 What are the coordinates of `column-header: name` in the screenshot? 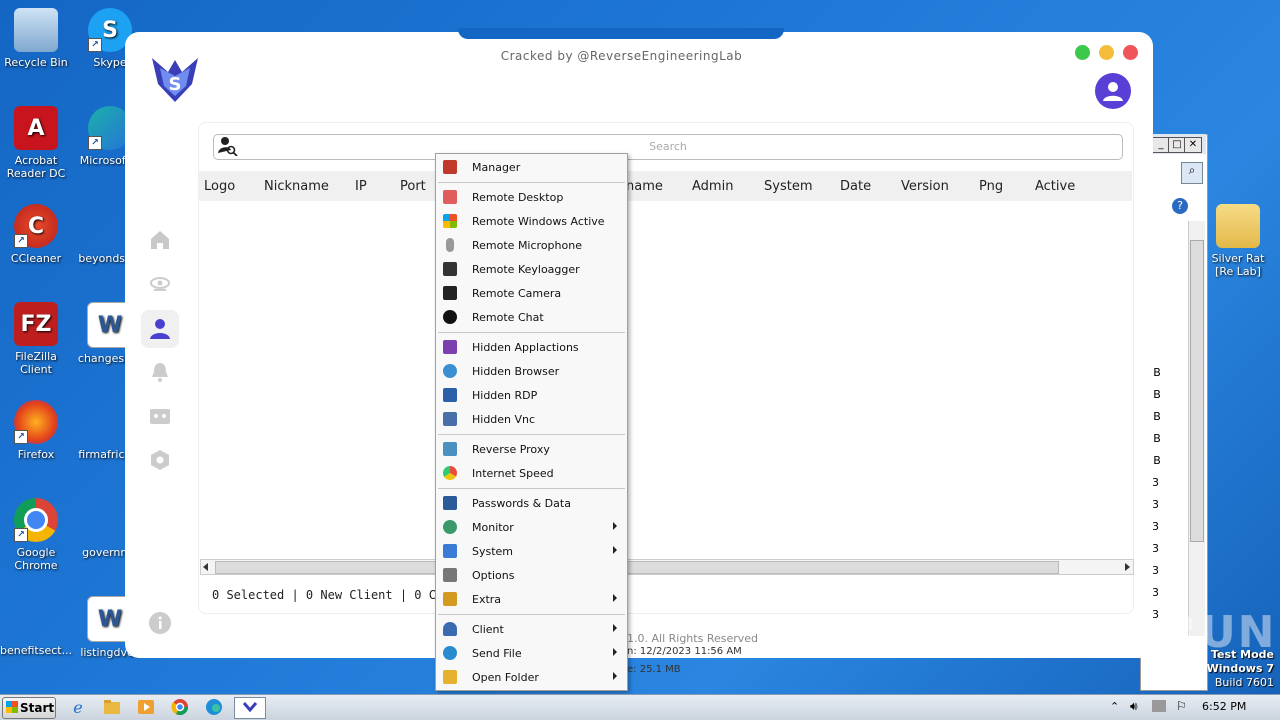 It's located at (644, 186).